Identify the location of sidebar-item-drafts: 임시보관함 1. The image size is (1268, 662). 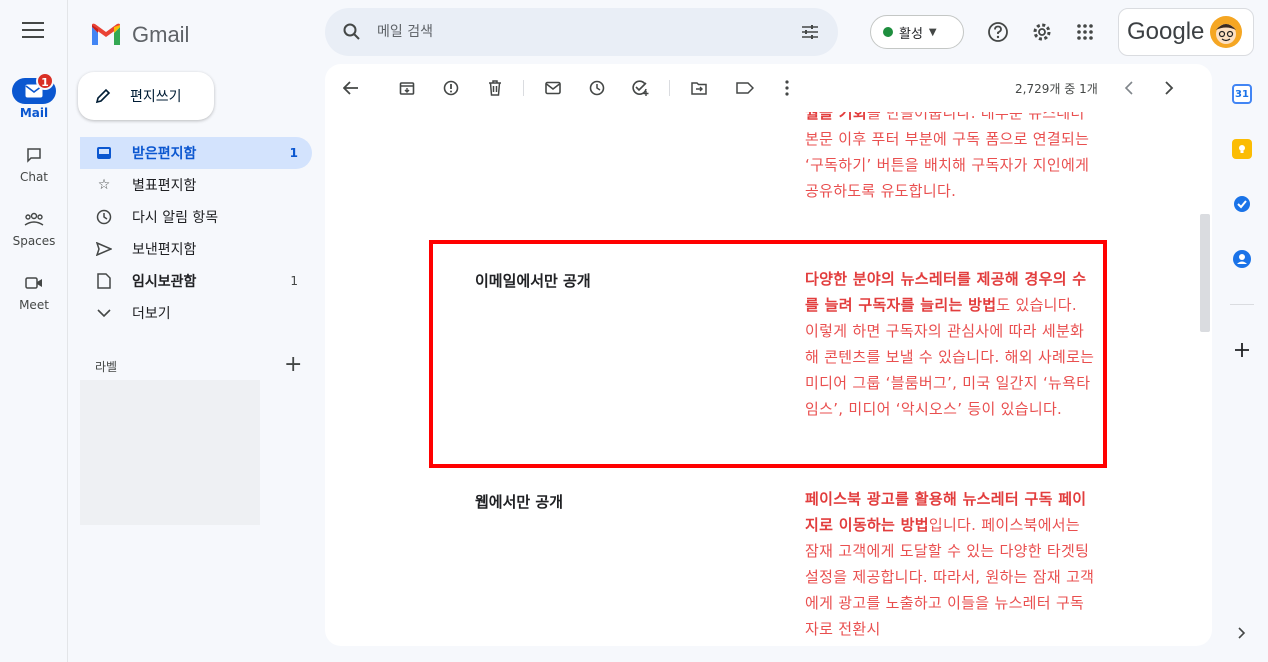
(196, 281).